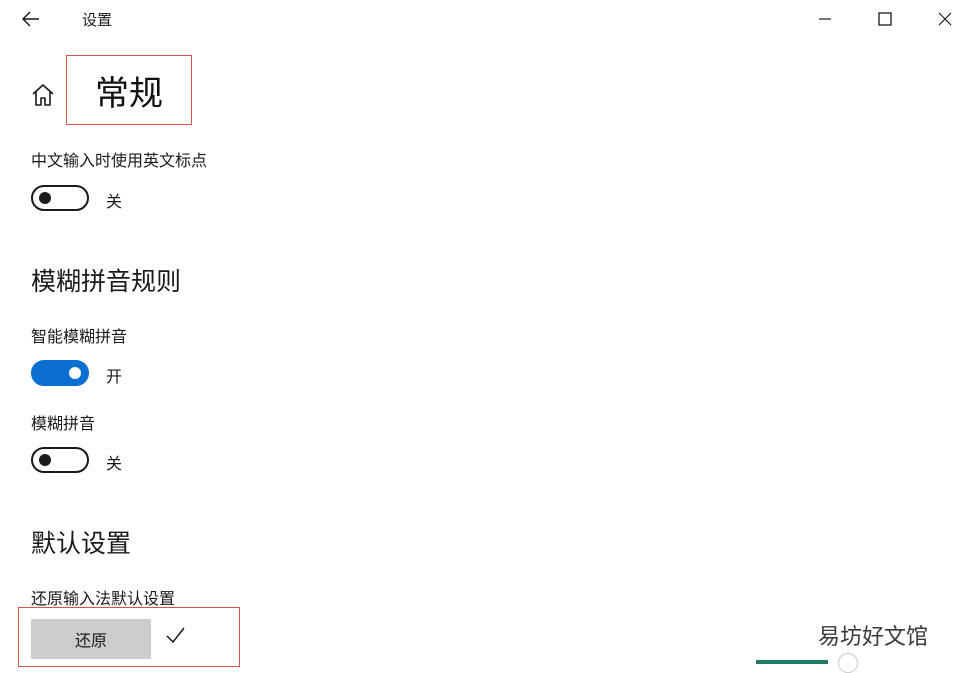  I want to click on fuzzy-label: 模糊拼音, so click(63, 423).